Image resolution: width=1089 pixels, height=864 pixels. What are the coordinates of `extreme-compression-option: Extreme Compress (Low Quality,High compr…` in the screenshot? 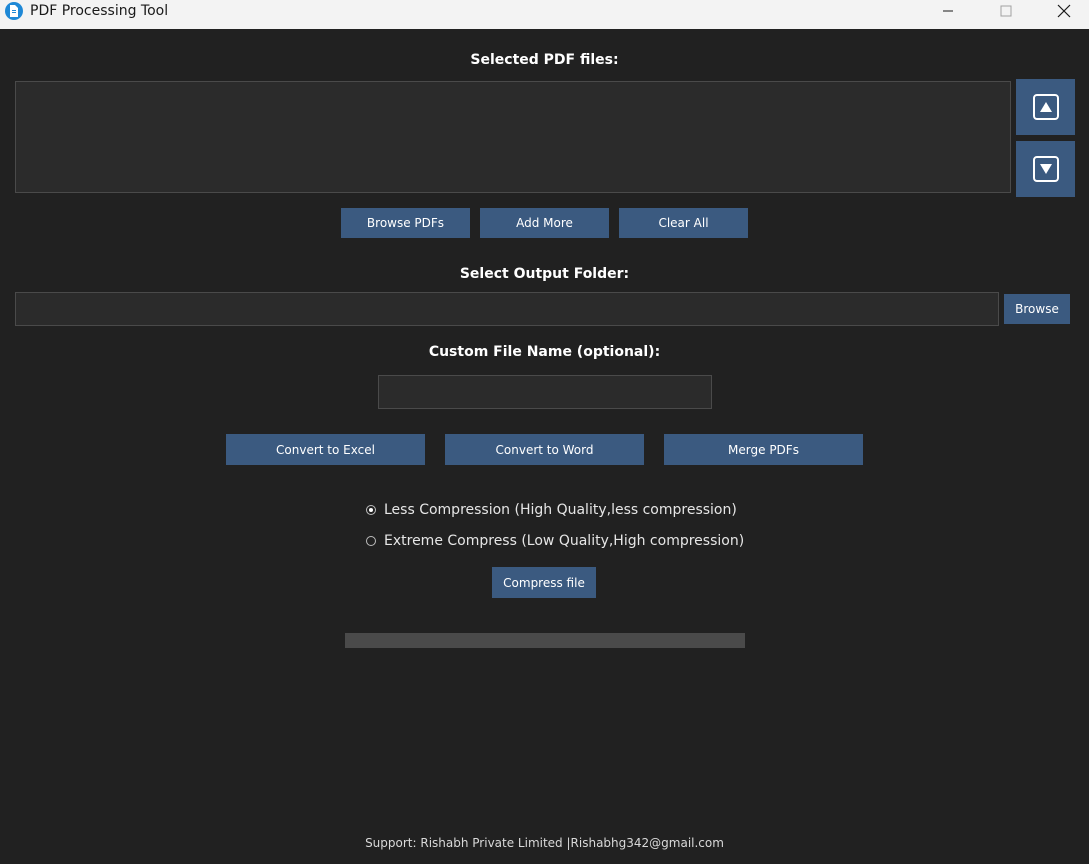 It's located at (555, 541).